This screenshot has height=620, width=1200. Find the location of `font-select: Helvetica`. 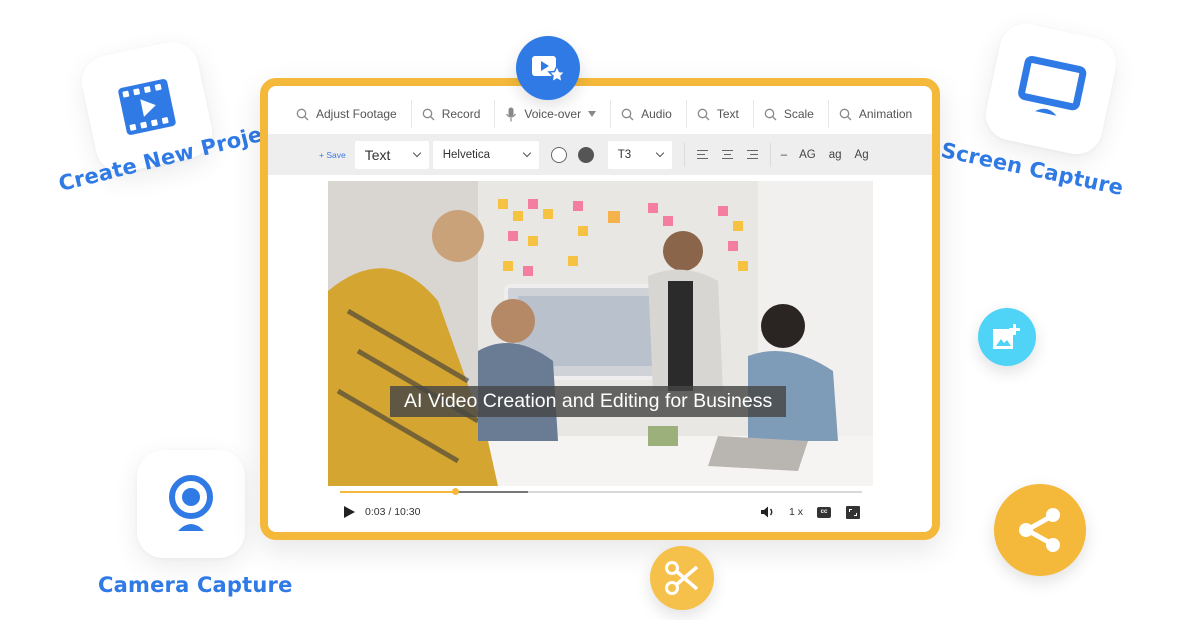

font-select: Helvetica is located at coordinates (485, 154).